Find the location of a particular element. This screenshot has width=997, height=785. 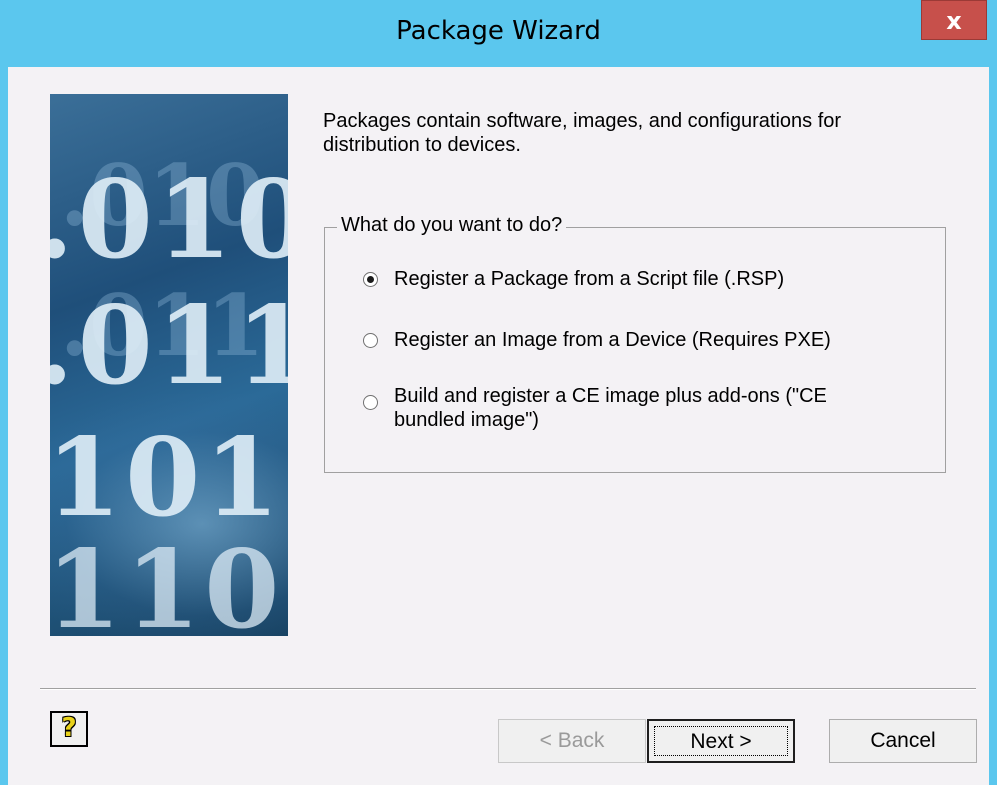

image-digits-row-4: 1100 is located at coordinates (169, 581).